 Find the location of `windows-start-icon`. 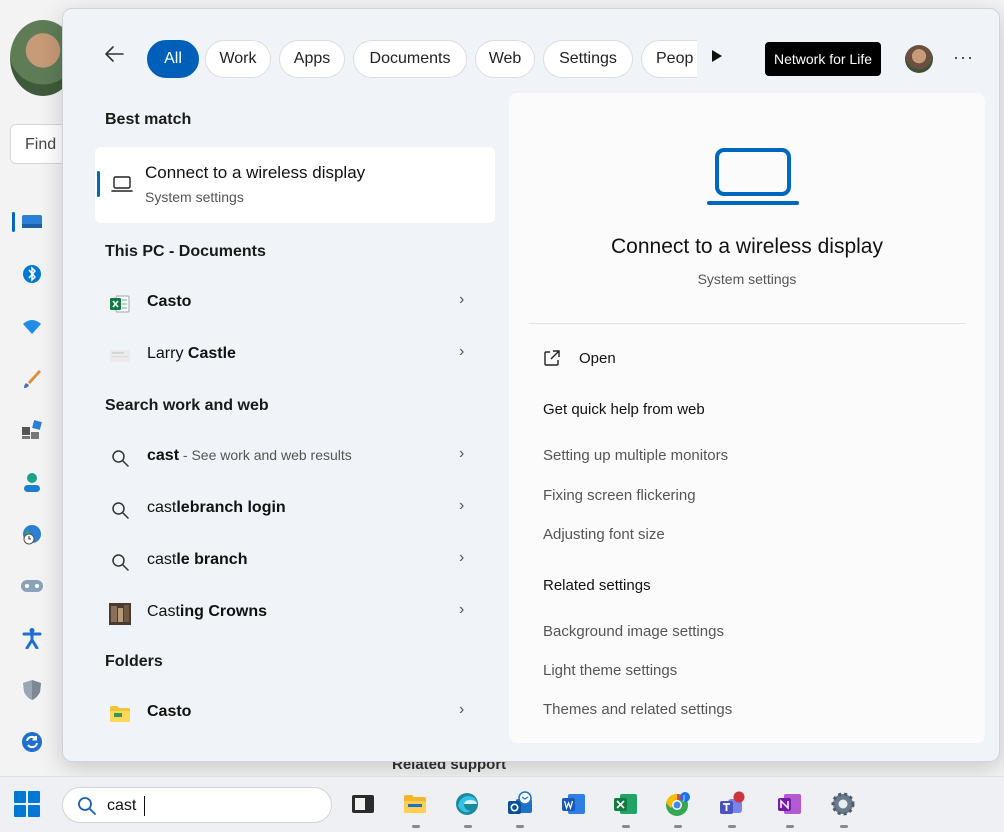

windows-start-icon is located at coordinates (27, 804).